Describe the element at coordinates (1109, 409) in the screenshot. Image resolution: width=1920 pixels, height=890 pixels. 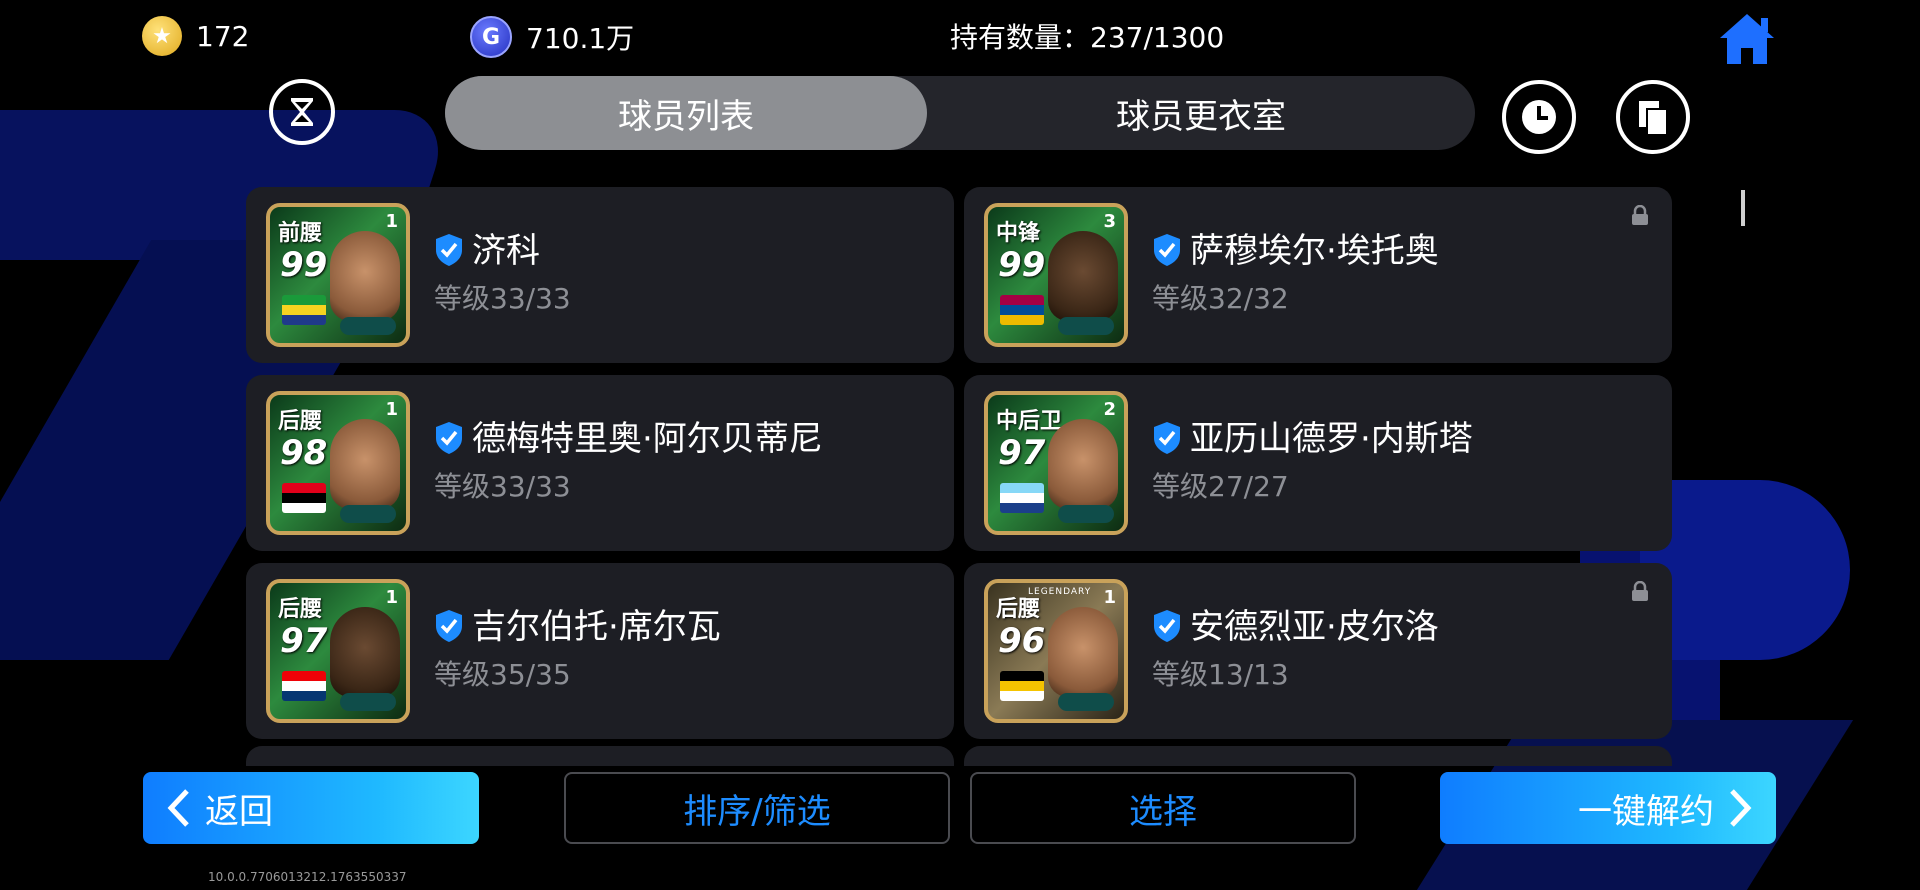
I see `player-rank: 2` at that location.